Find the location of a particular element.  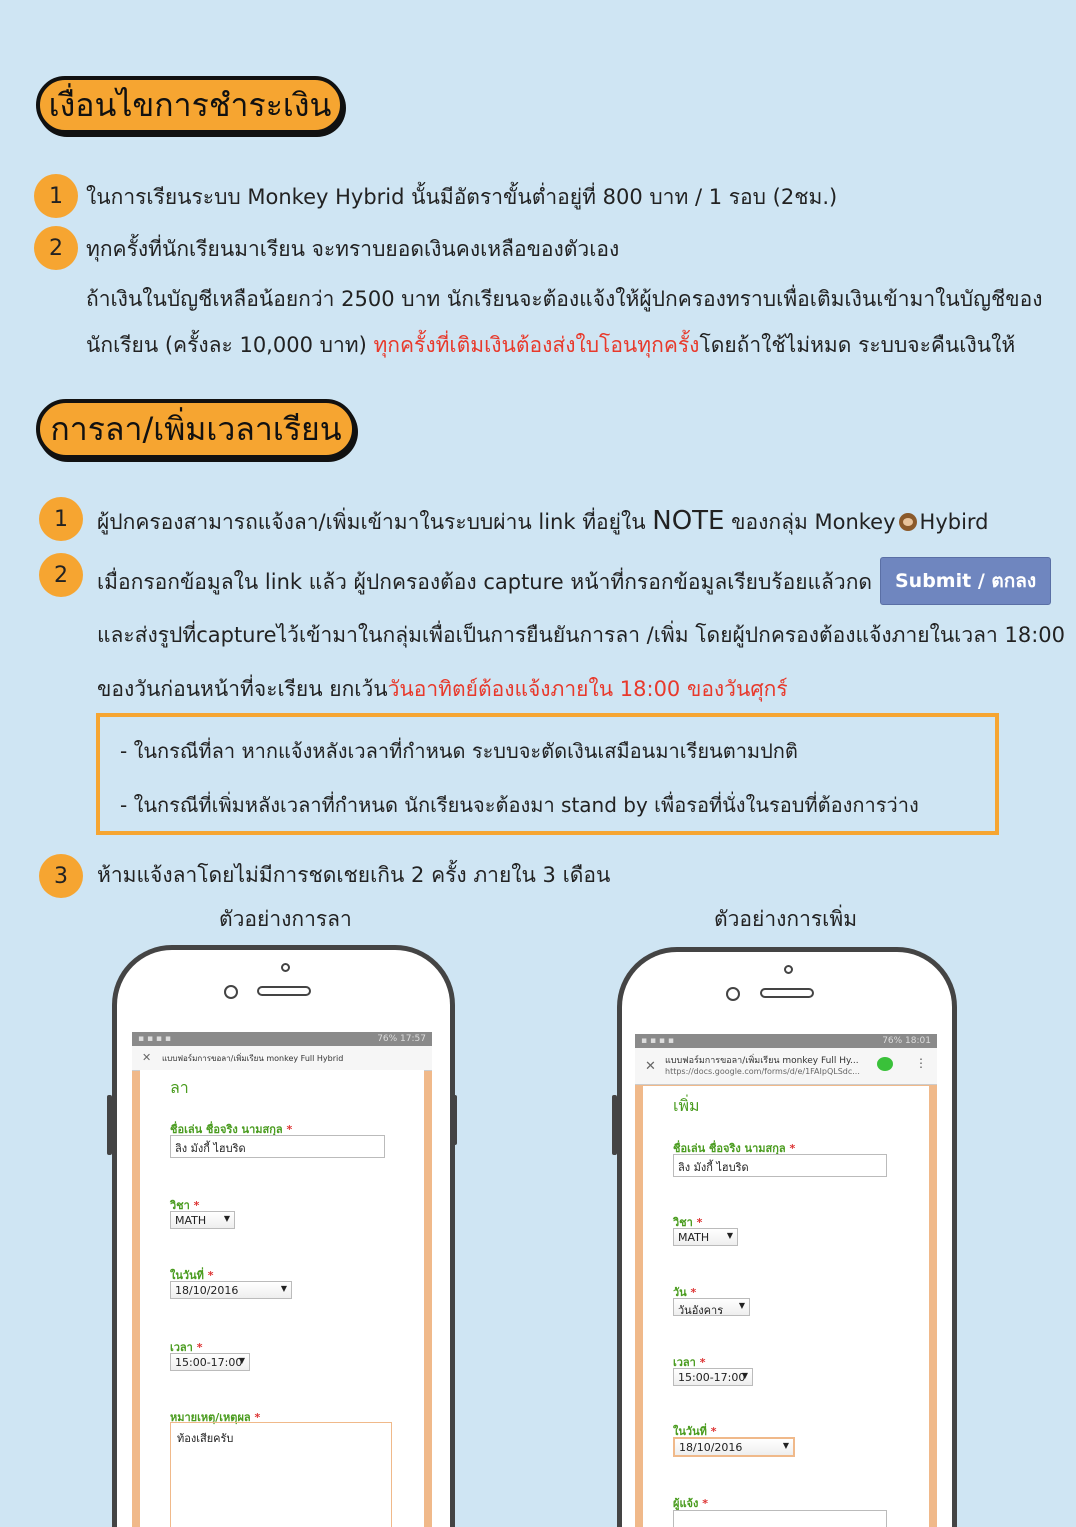

leave-extra-heading-text: การลา/เพิ่มเวลาเรียน is located at coordinates (196, 428).